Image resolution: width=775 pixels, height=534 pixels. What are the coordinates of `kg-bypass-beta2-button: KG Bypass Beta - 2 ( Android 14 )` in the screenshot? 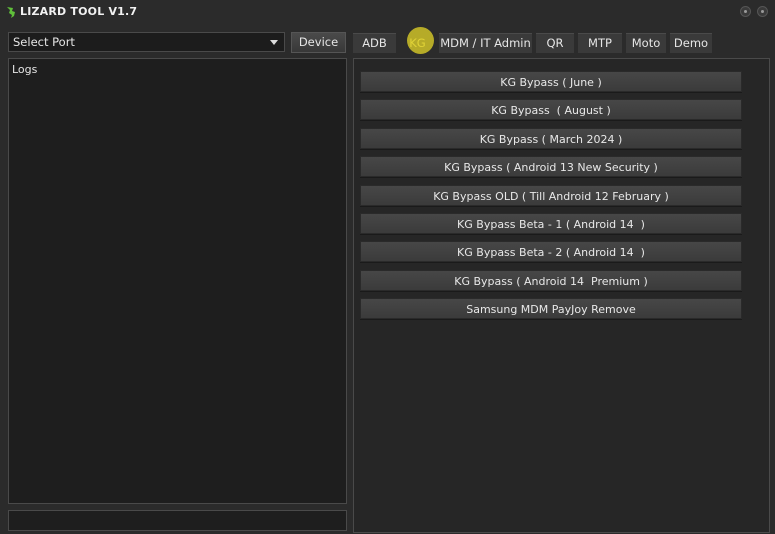 It's located at (551, 251).